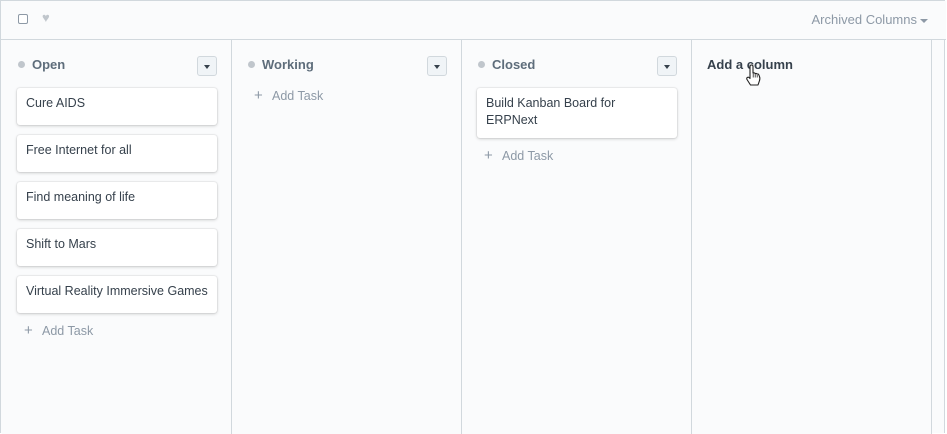  Describe the element at coordinates (514, 64) in the screenshot. I see `column-title: Closed` at that location.